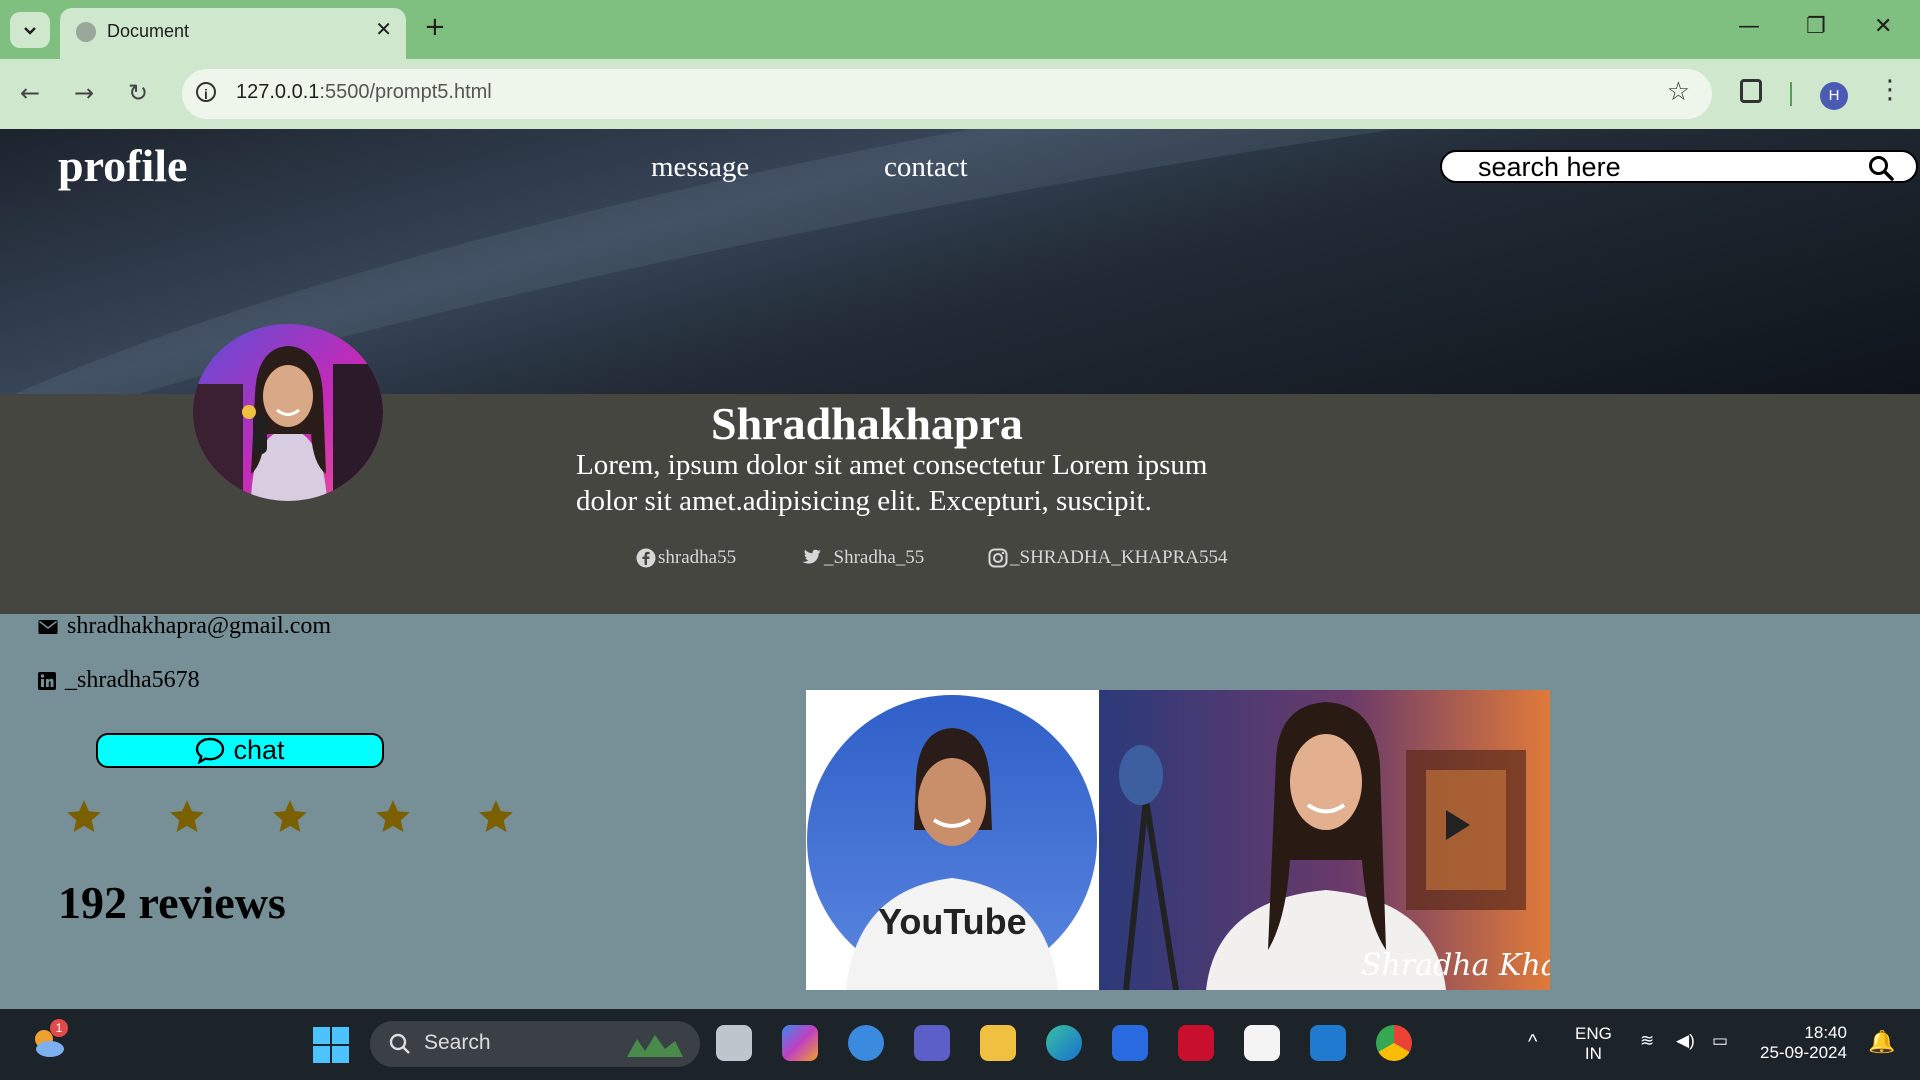 The image size is (1920, 1080). Describe the element at coordinates (138, 93) in the screenshot. I see `reload-icon: ↻` at that location.